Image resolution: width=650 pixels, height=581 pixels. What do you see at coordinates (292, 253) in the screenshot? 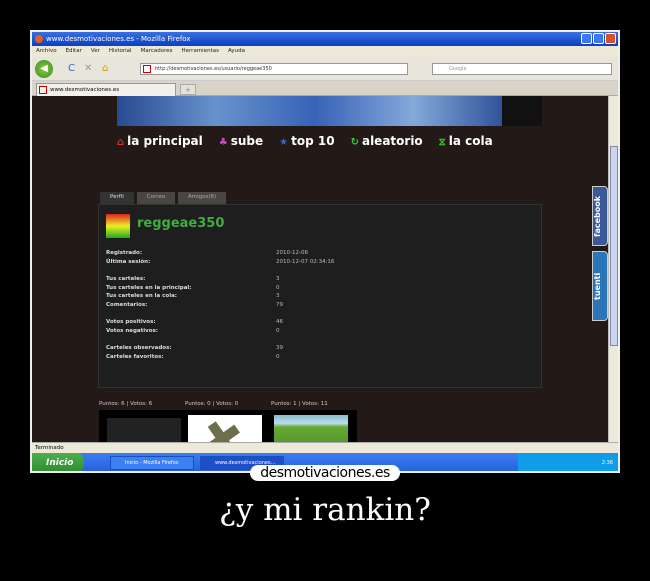
I see `stat-value: 2010-12-06` at bounding box center [292, 253].